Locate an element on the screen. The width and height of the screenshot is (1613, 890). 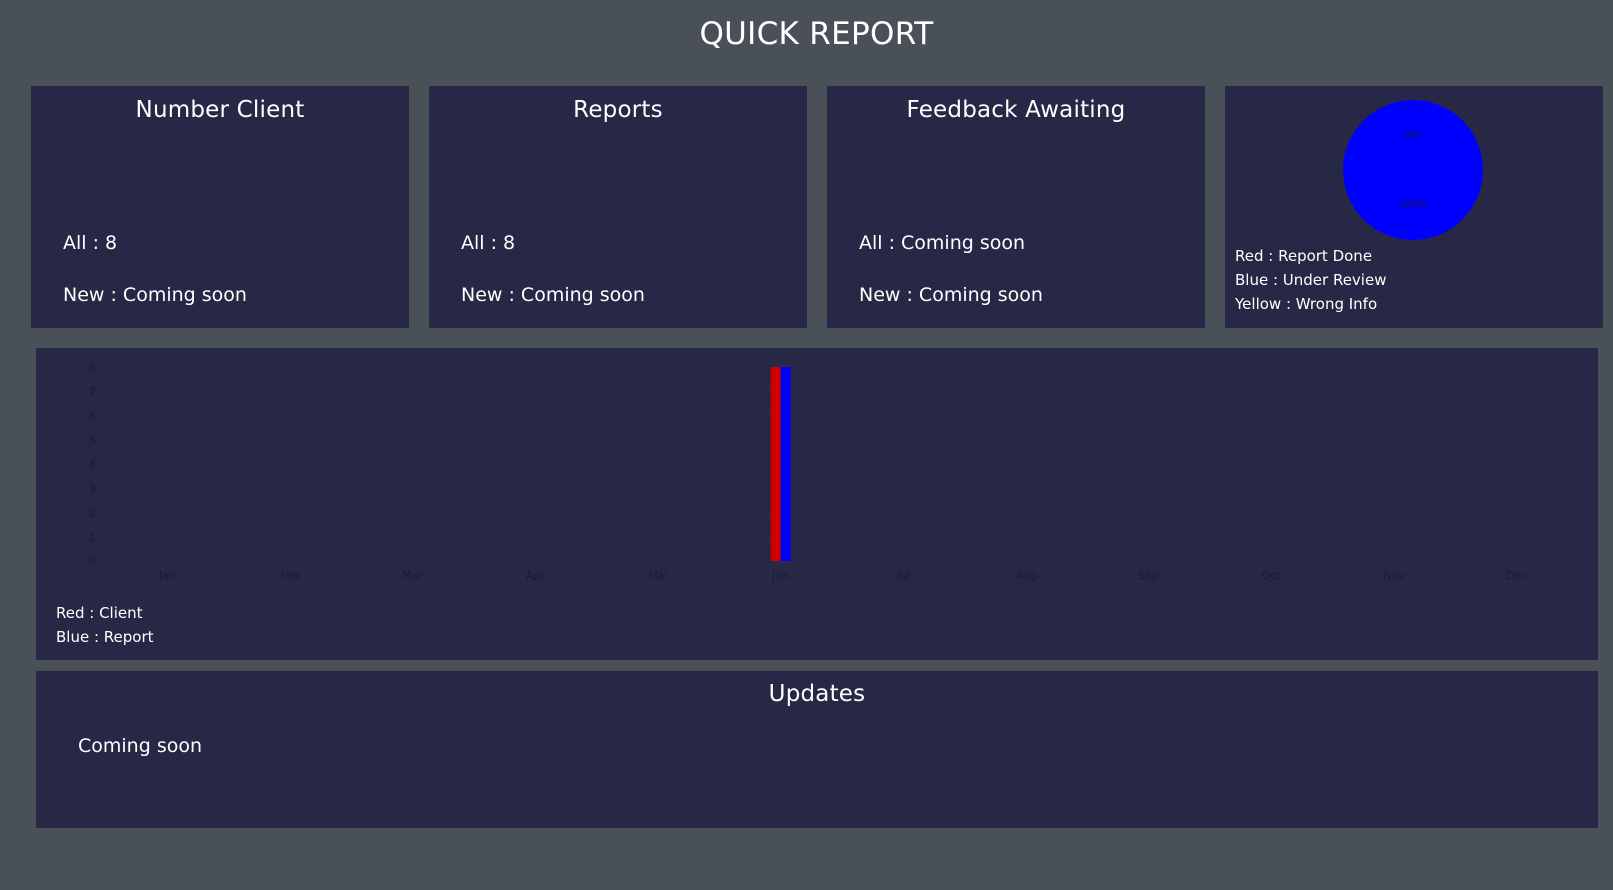
feedback-card-title: Feedback Awaiting is located at coordinates (1016, 110).